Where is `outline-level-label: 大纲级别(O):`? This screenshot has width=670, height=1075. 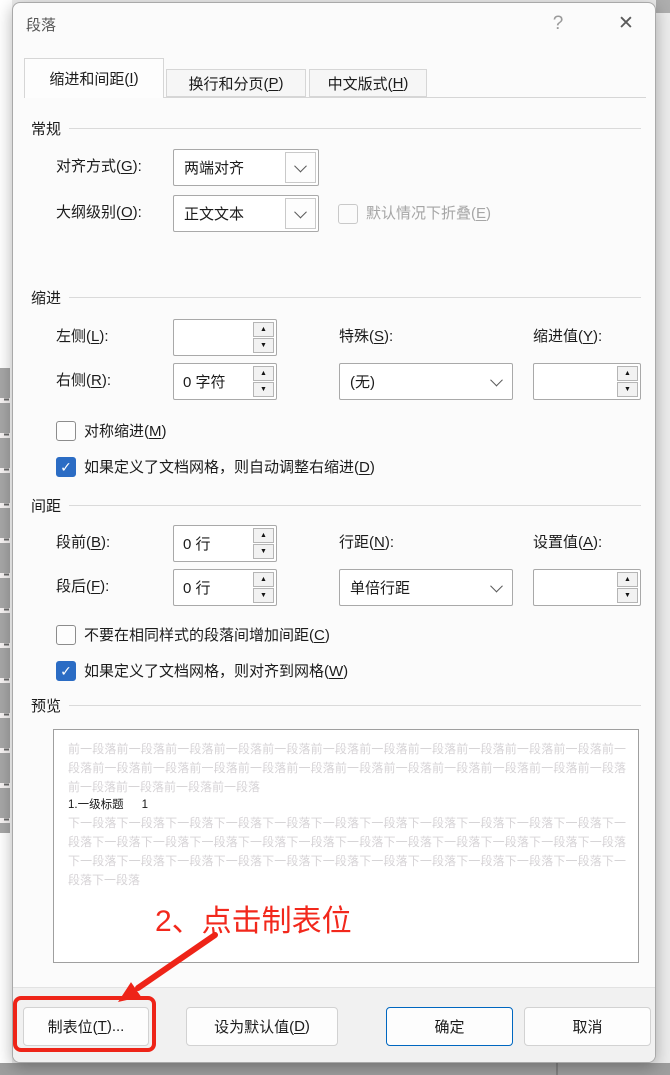 outline-level-label: 大纲级别(O): is located at coordinates (99, 212).